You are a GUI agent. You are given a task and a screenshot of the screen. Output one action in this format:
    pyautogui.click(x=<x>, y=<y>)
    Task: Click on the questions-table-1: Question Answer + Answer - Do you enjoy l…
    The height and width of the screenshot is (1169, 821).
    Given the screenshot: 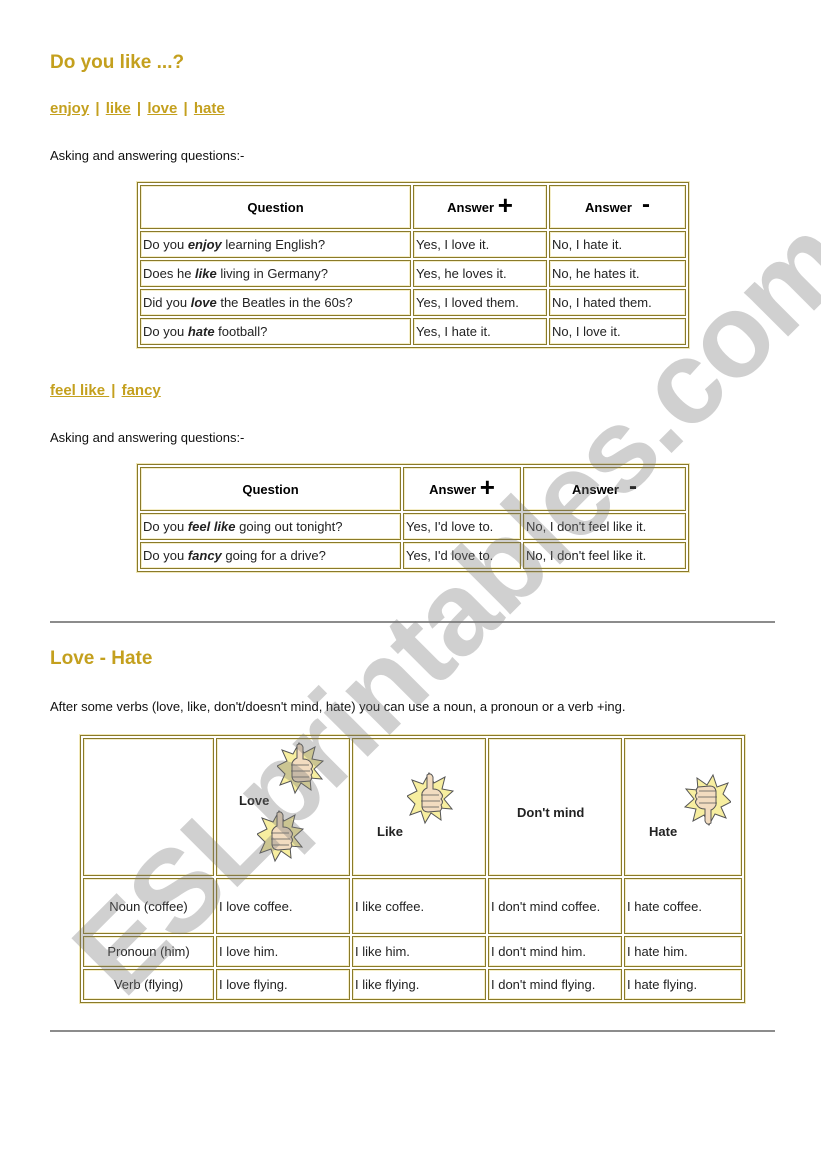 What is the action you would take?
    pyautogui.click(x=413, y=265)
    